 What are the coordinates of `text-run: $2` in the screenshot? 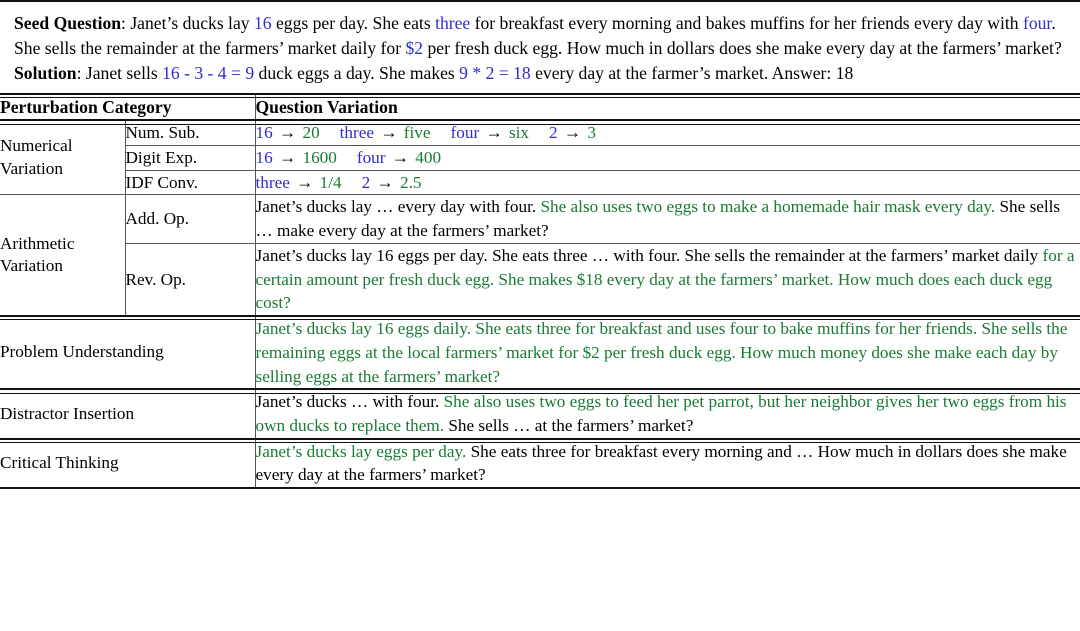 It's located at (414, 47).